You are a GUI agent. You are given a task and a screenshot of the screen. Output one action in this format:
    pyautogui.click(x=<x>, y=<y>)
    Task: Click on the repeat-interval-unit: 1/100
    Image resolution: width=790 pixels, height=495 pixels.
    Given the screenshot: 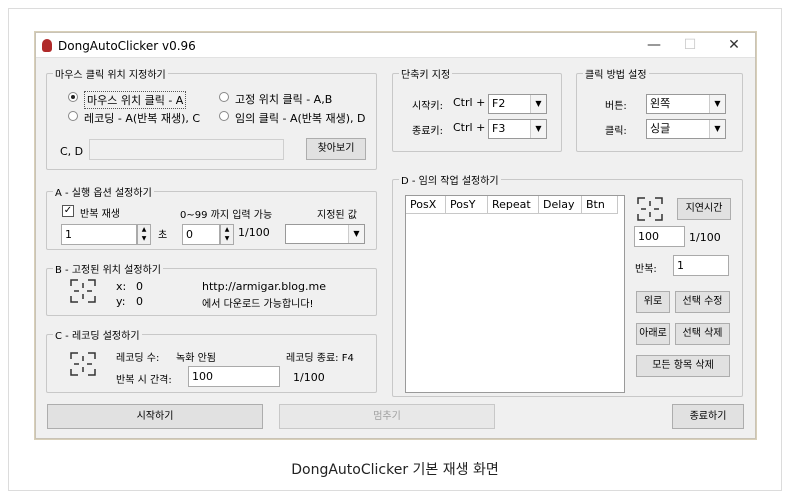 What is the action you would take?
    pyautogui.click(x=309, y=377)
    